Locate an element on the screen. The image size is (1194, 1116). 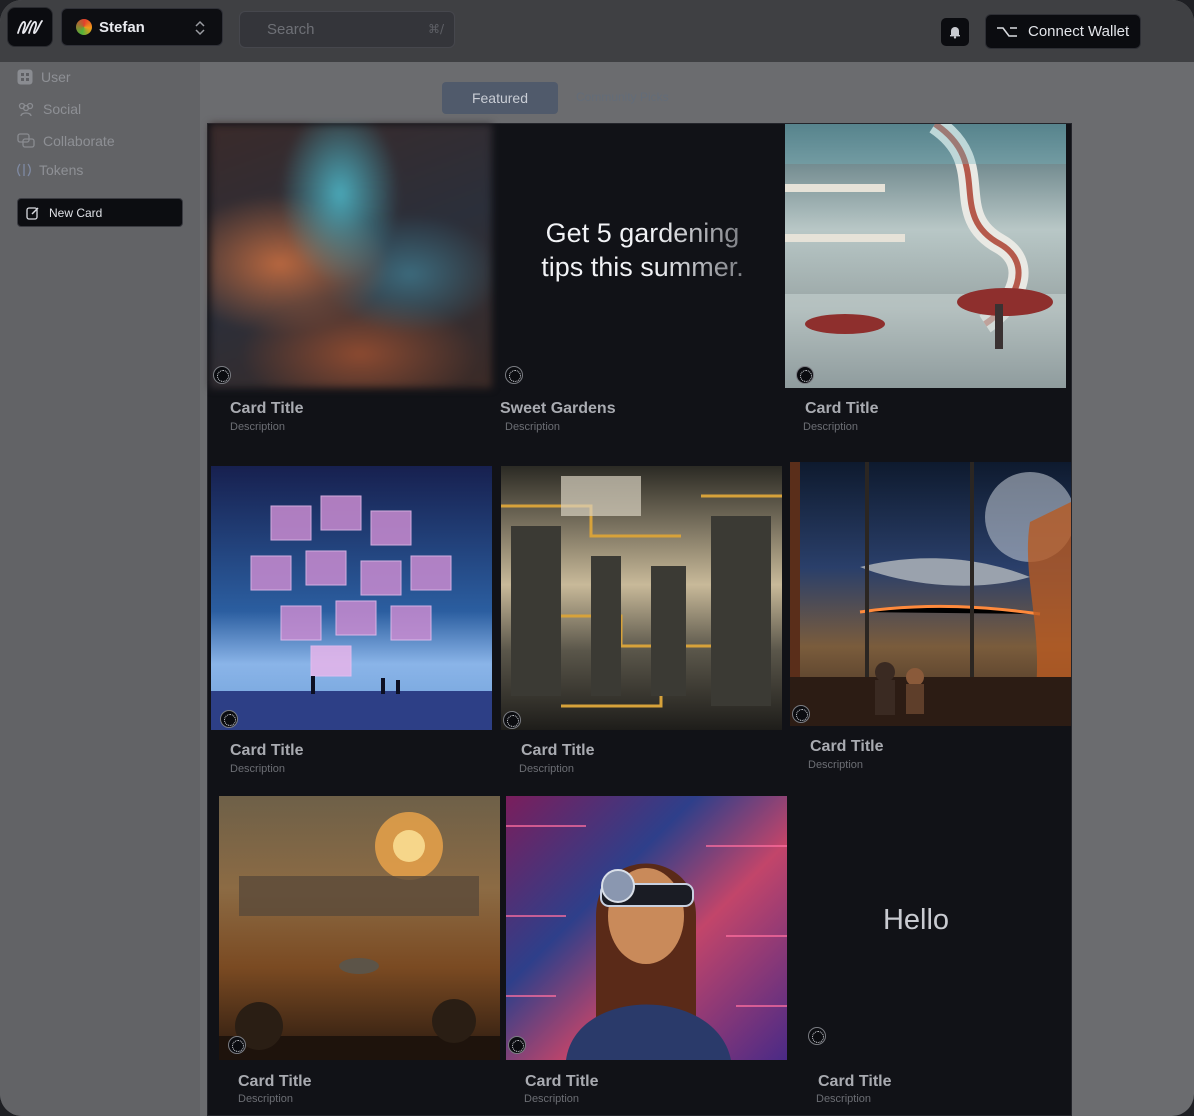
new-card-button: New Card is located at coordinates (100, 212).